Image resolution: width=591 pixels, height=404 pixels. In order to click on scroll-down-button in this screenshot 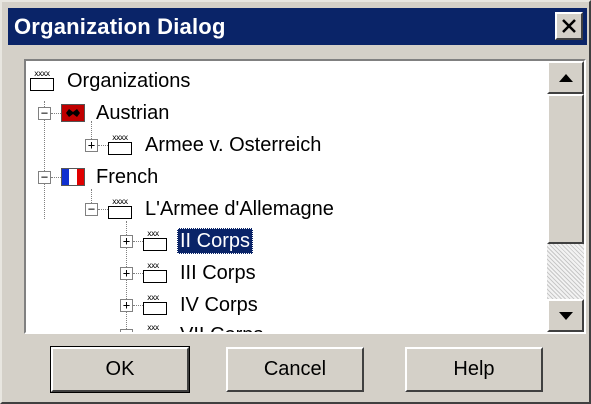, I will do `click(565, 315)`.